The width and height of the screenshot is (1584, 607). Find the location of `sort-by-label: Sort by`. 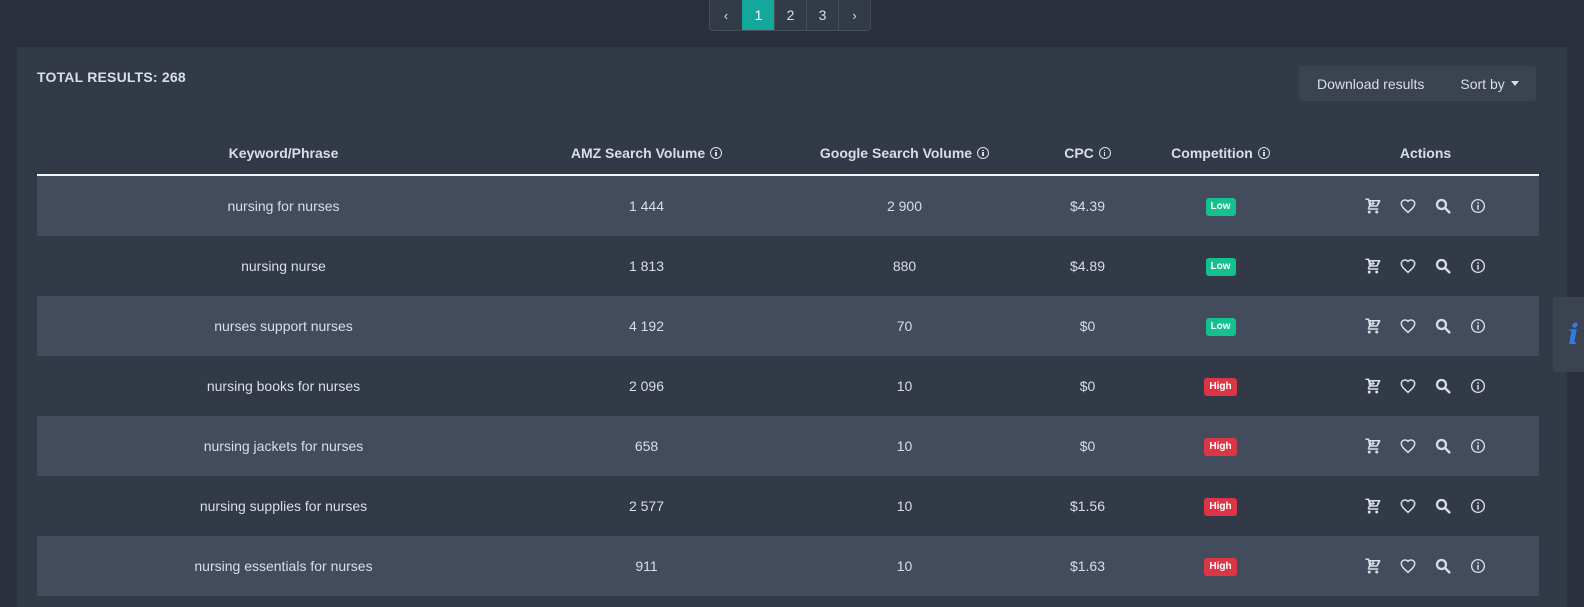

sort-by-label: Sort by is located at coordinates (1482, 83).